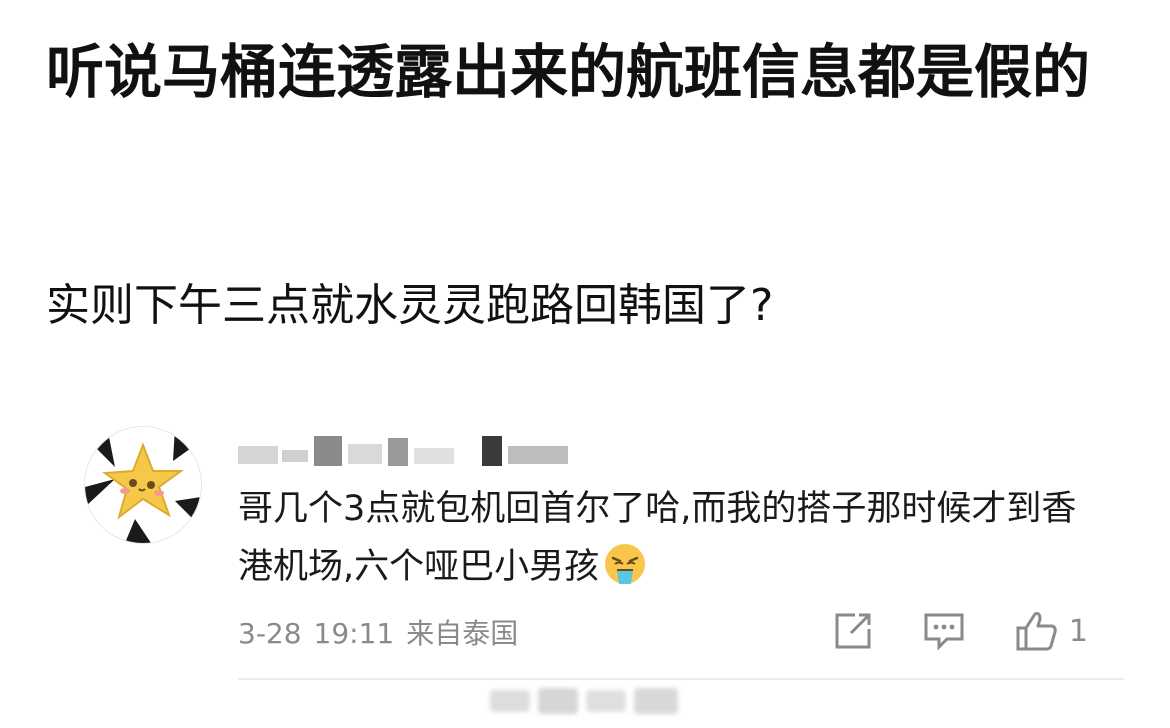  Describe the element at coordinates (403, 451) in the screenshot. I see `redacted-username` at that location.